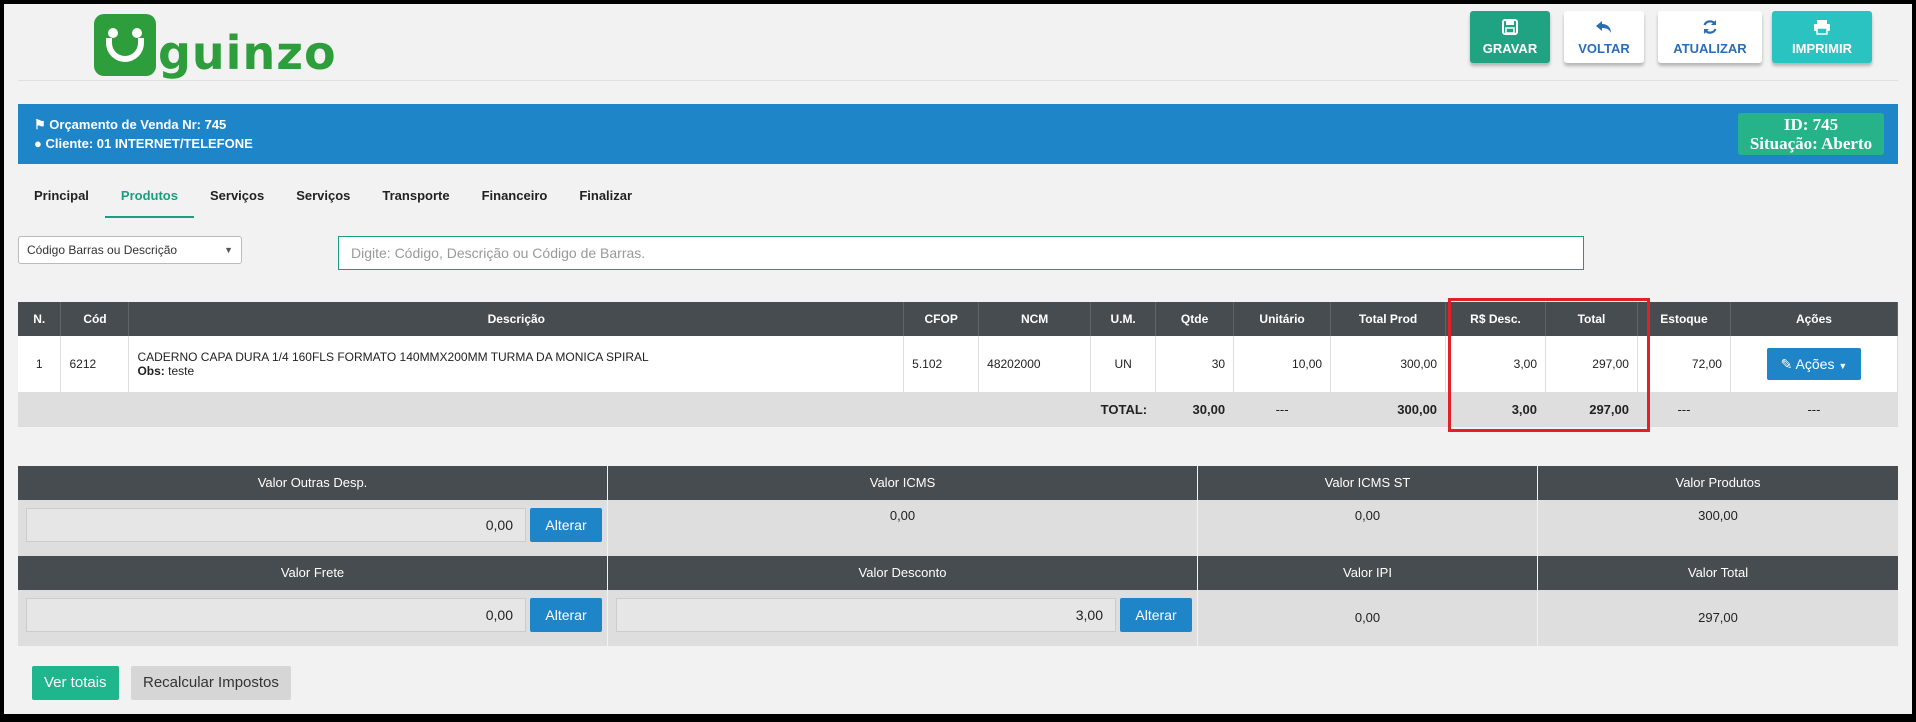  What do you see at coordinates (247, 53) in the screenshot?
I see `brand-name: guinzo` at bounding box center [247, 53].